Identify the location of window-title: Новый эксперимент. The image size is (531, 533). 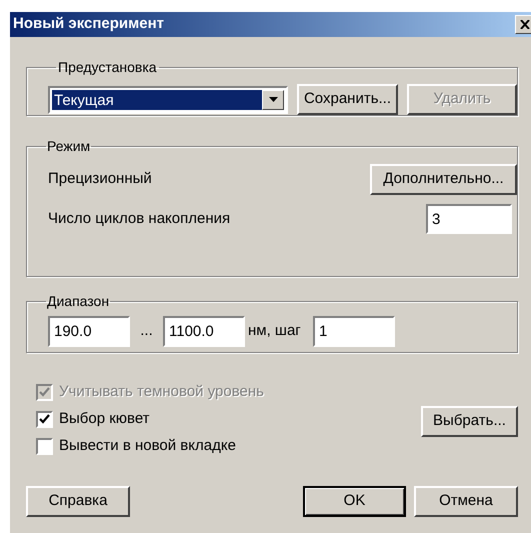
(88, 24).